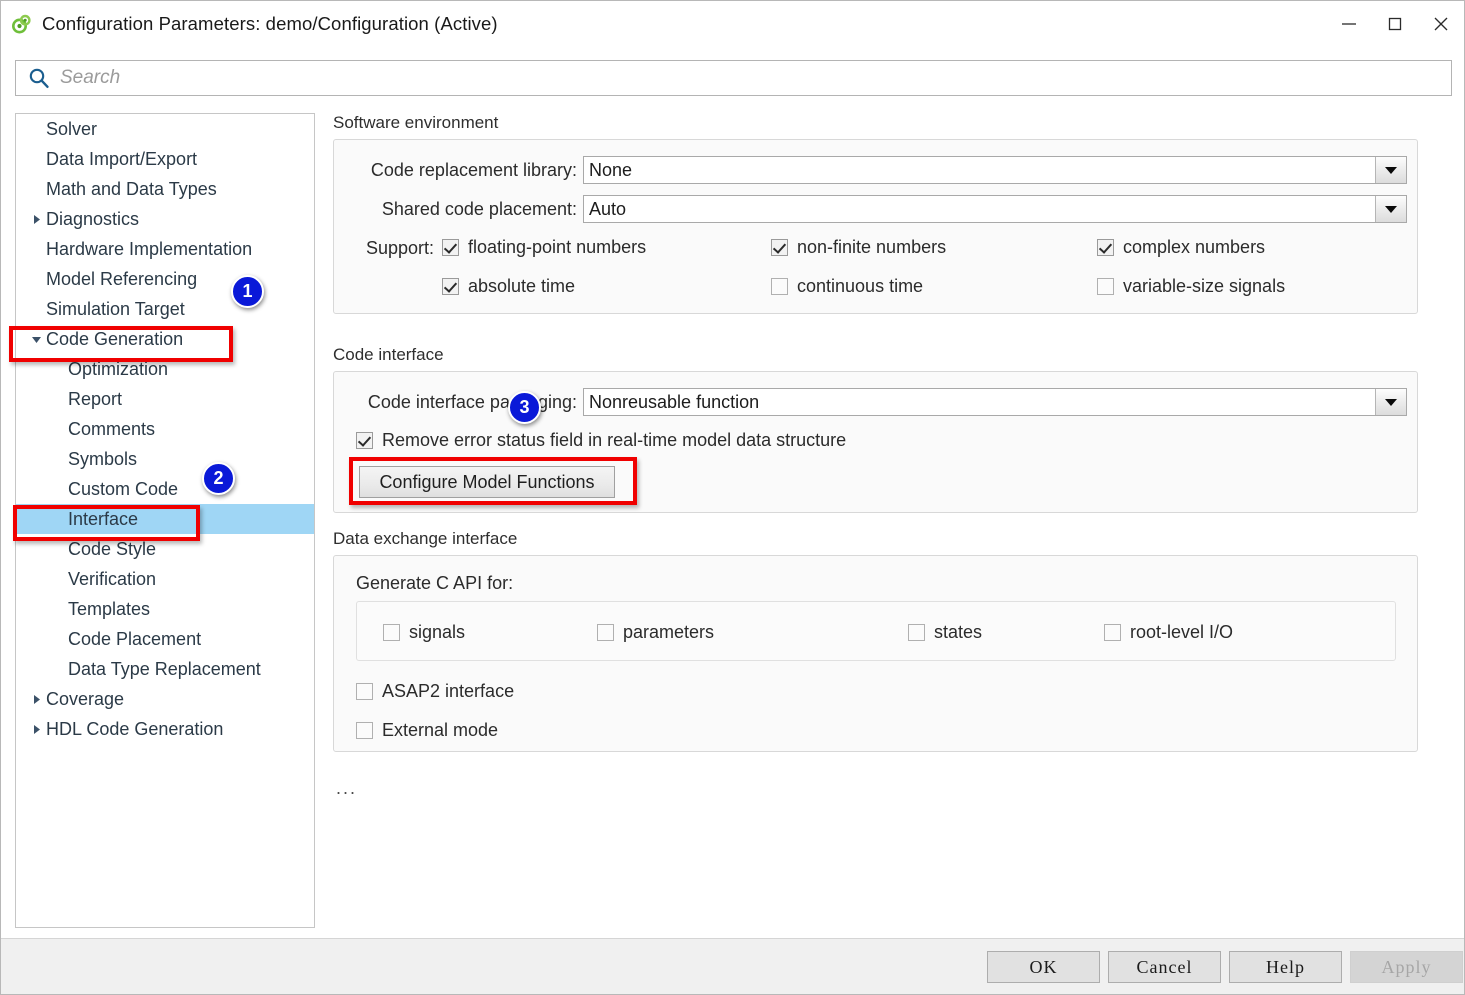  I want to click on support-variable-size-signals: variable-size signals, so click(1191, 286).